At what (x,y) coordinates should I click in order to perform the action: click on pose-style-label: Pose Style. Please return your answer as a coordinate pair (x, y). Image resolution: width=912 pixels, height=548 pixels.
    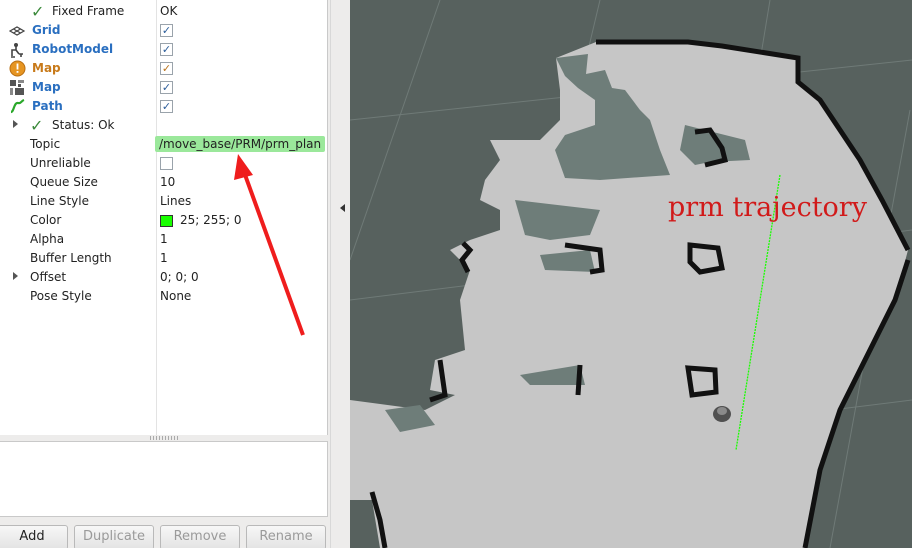
    Looking at the image, I should click on (61, 296).